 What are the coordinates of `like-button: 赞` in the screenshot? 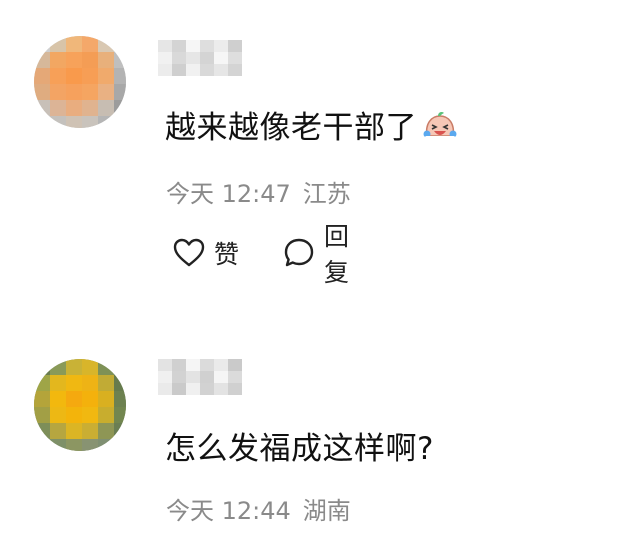 It's located at (205, 253).